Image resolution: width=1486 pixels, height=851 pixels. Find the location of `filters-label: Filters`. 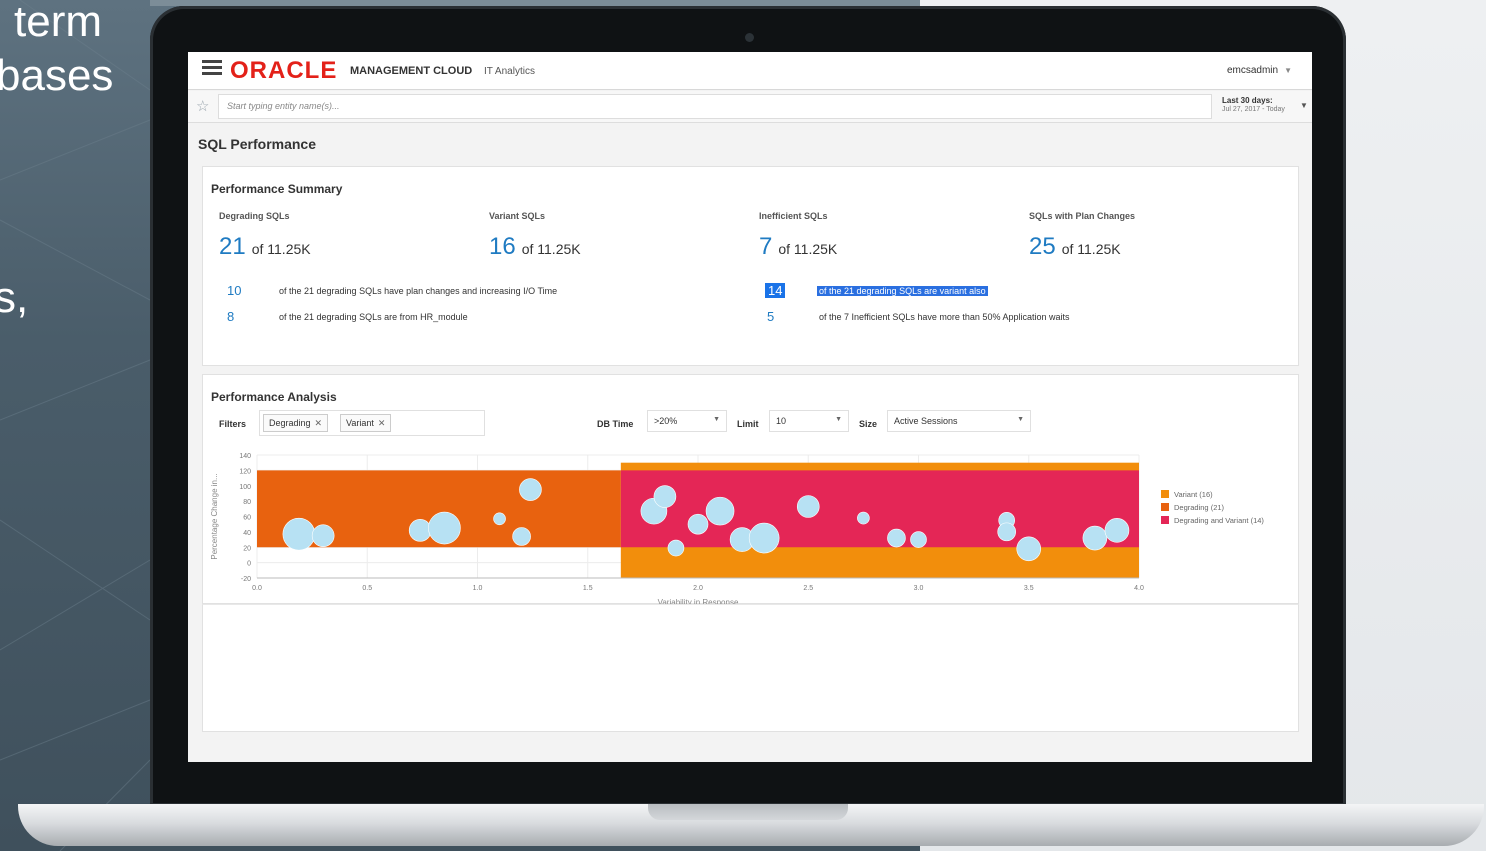

filters-label: Filters is located at coordinates (233, 424).